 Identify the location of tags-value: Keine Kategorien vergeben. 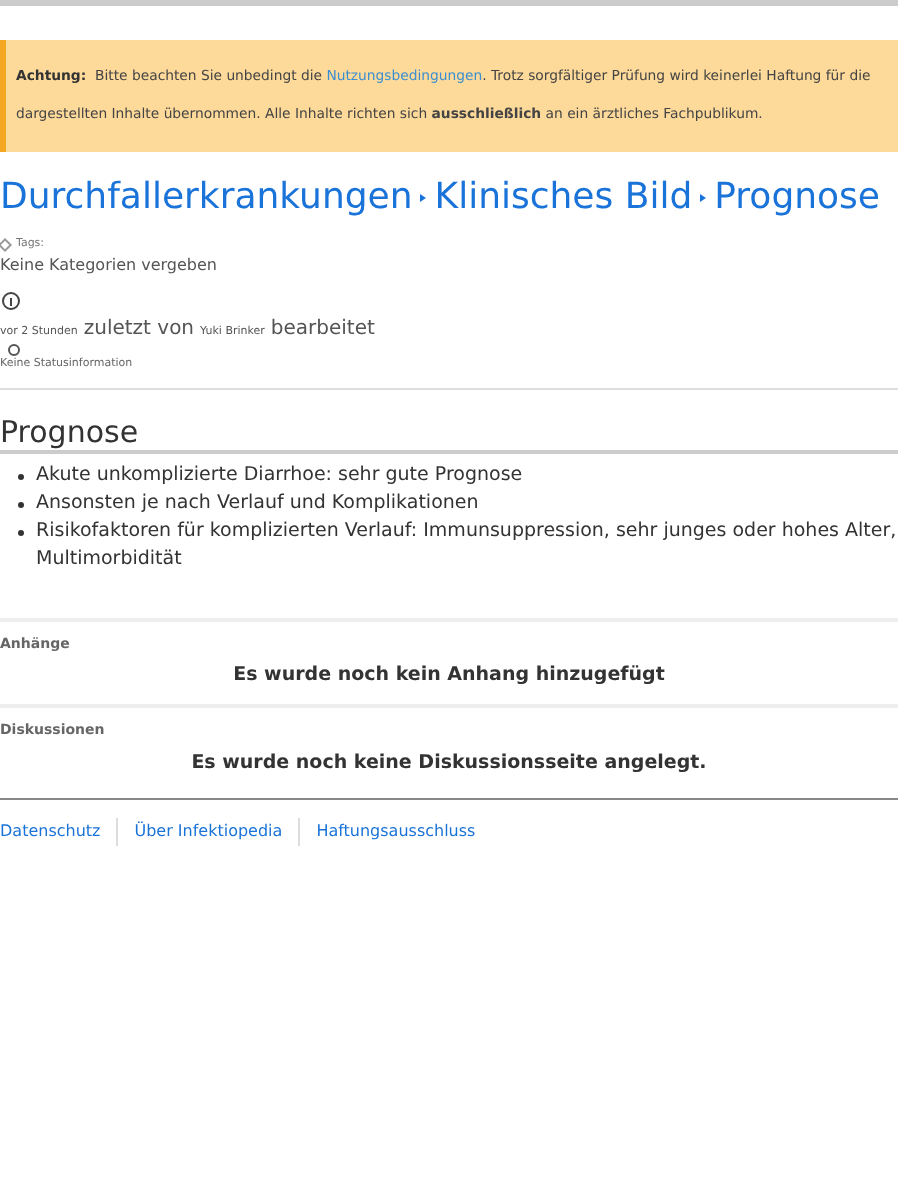
(109, 266).